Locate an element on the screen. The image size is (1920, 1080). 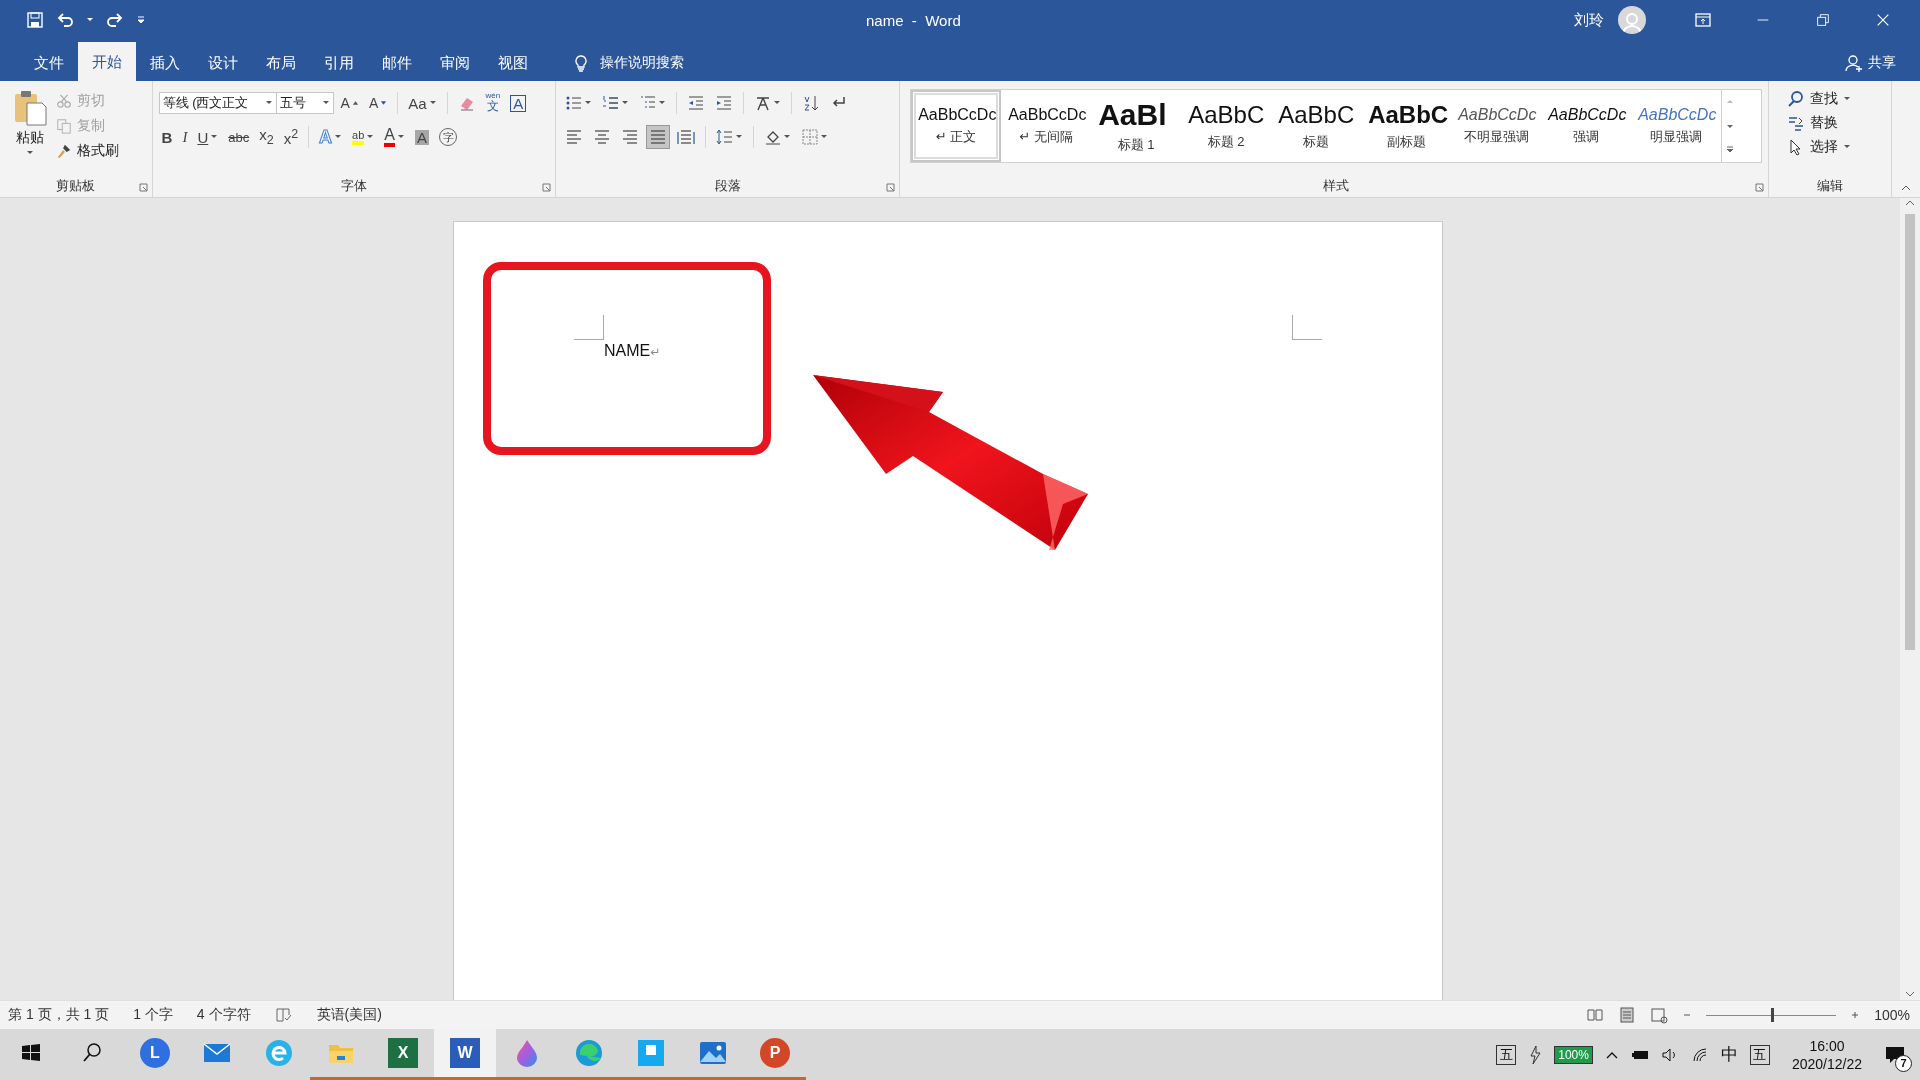
clipboard-button: 格式刷 is located at coordinates (87, 151).